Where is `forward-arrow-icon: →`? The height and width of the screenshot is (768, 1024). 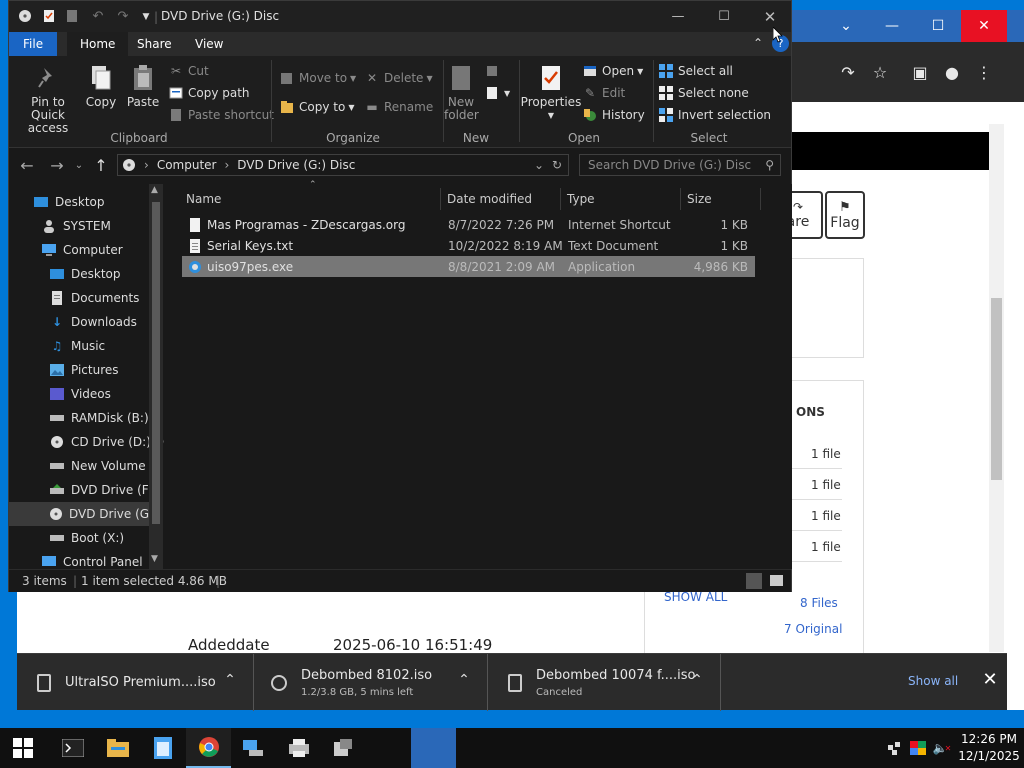
forward-arrow-icon: → is located at coordinates (57, 166).